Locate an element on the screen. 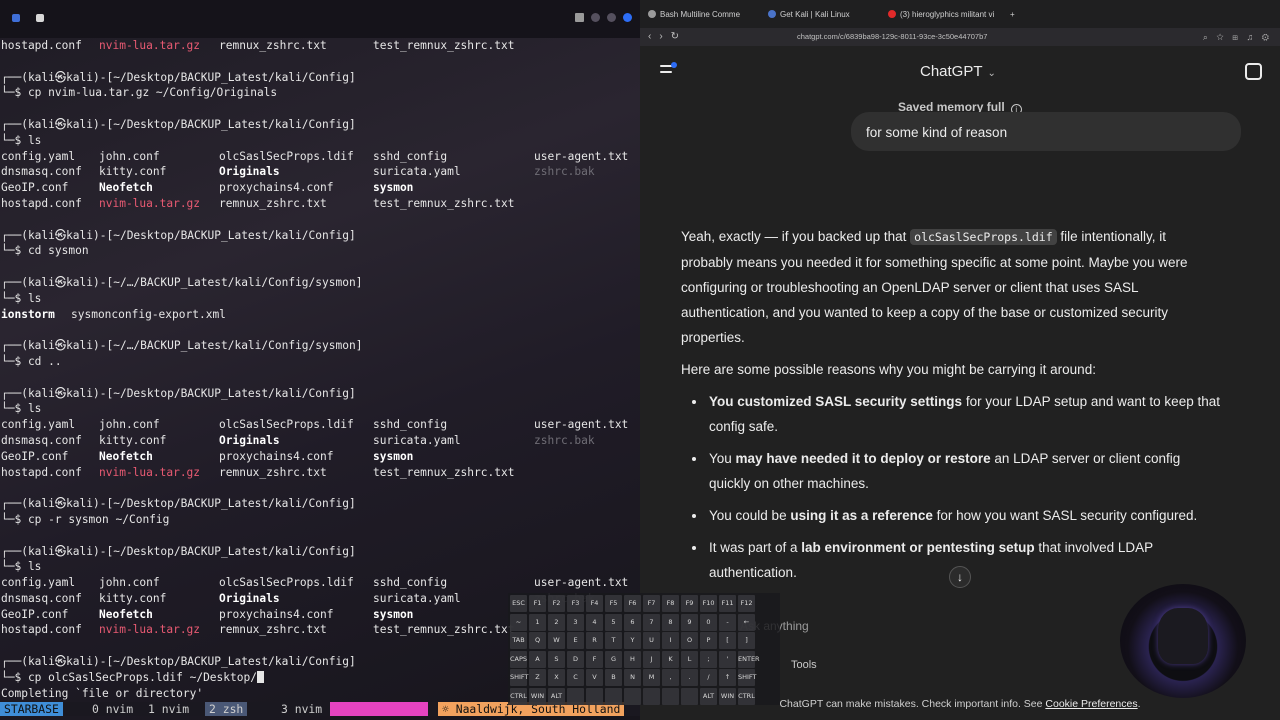 The height and width of the screenshot is (720, 1280). grid-icon is located at coordinates (579, 17).